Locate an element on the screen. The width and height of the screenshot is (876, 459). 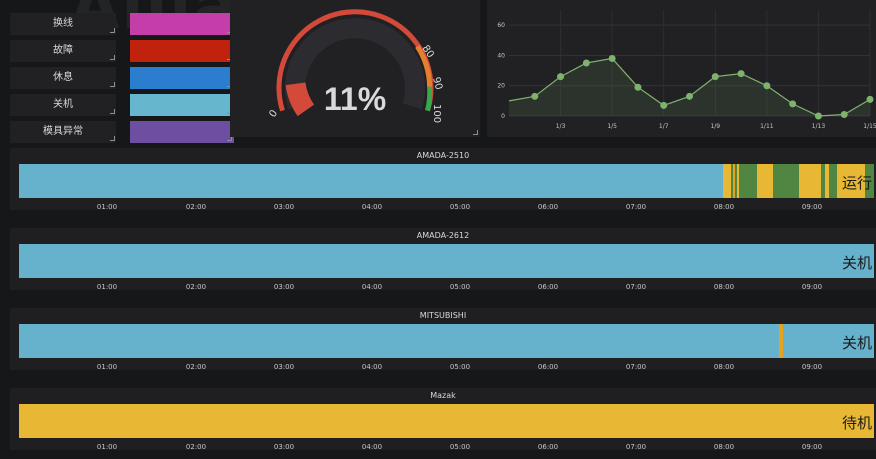
timeline-bar: 运行 is located at coordinates (446, 181).